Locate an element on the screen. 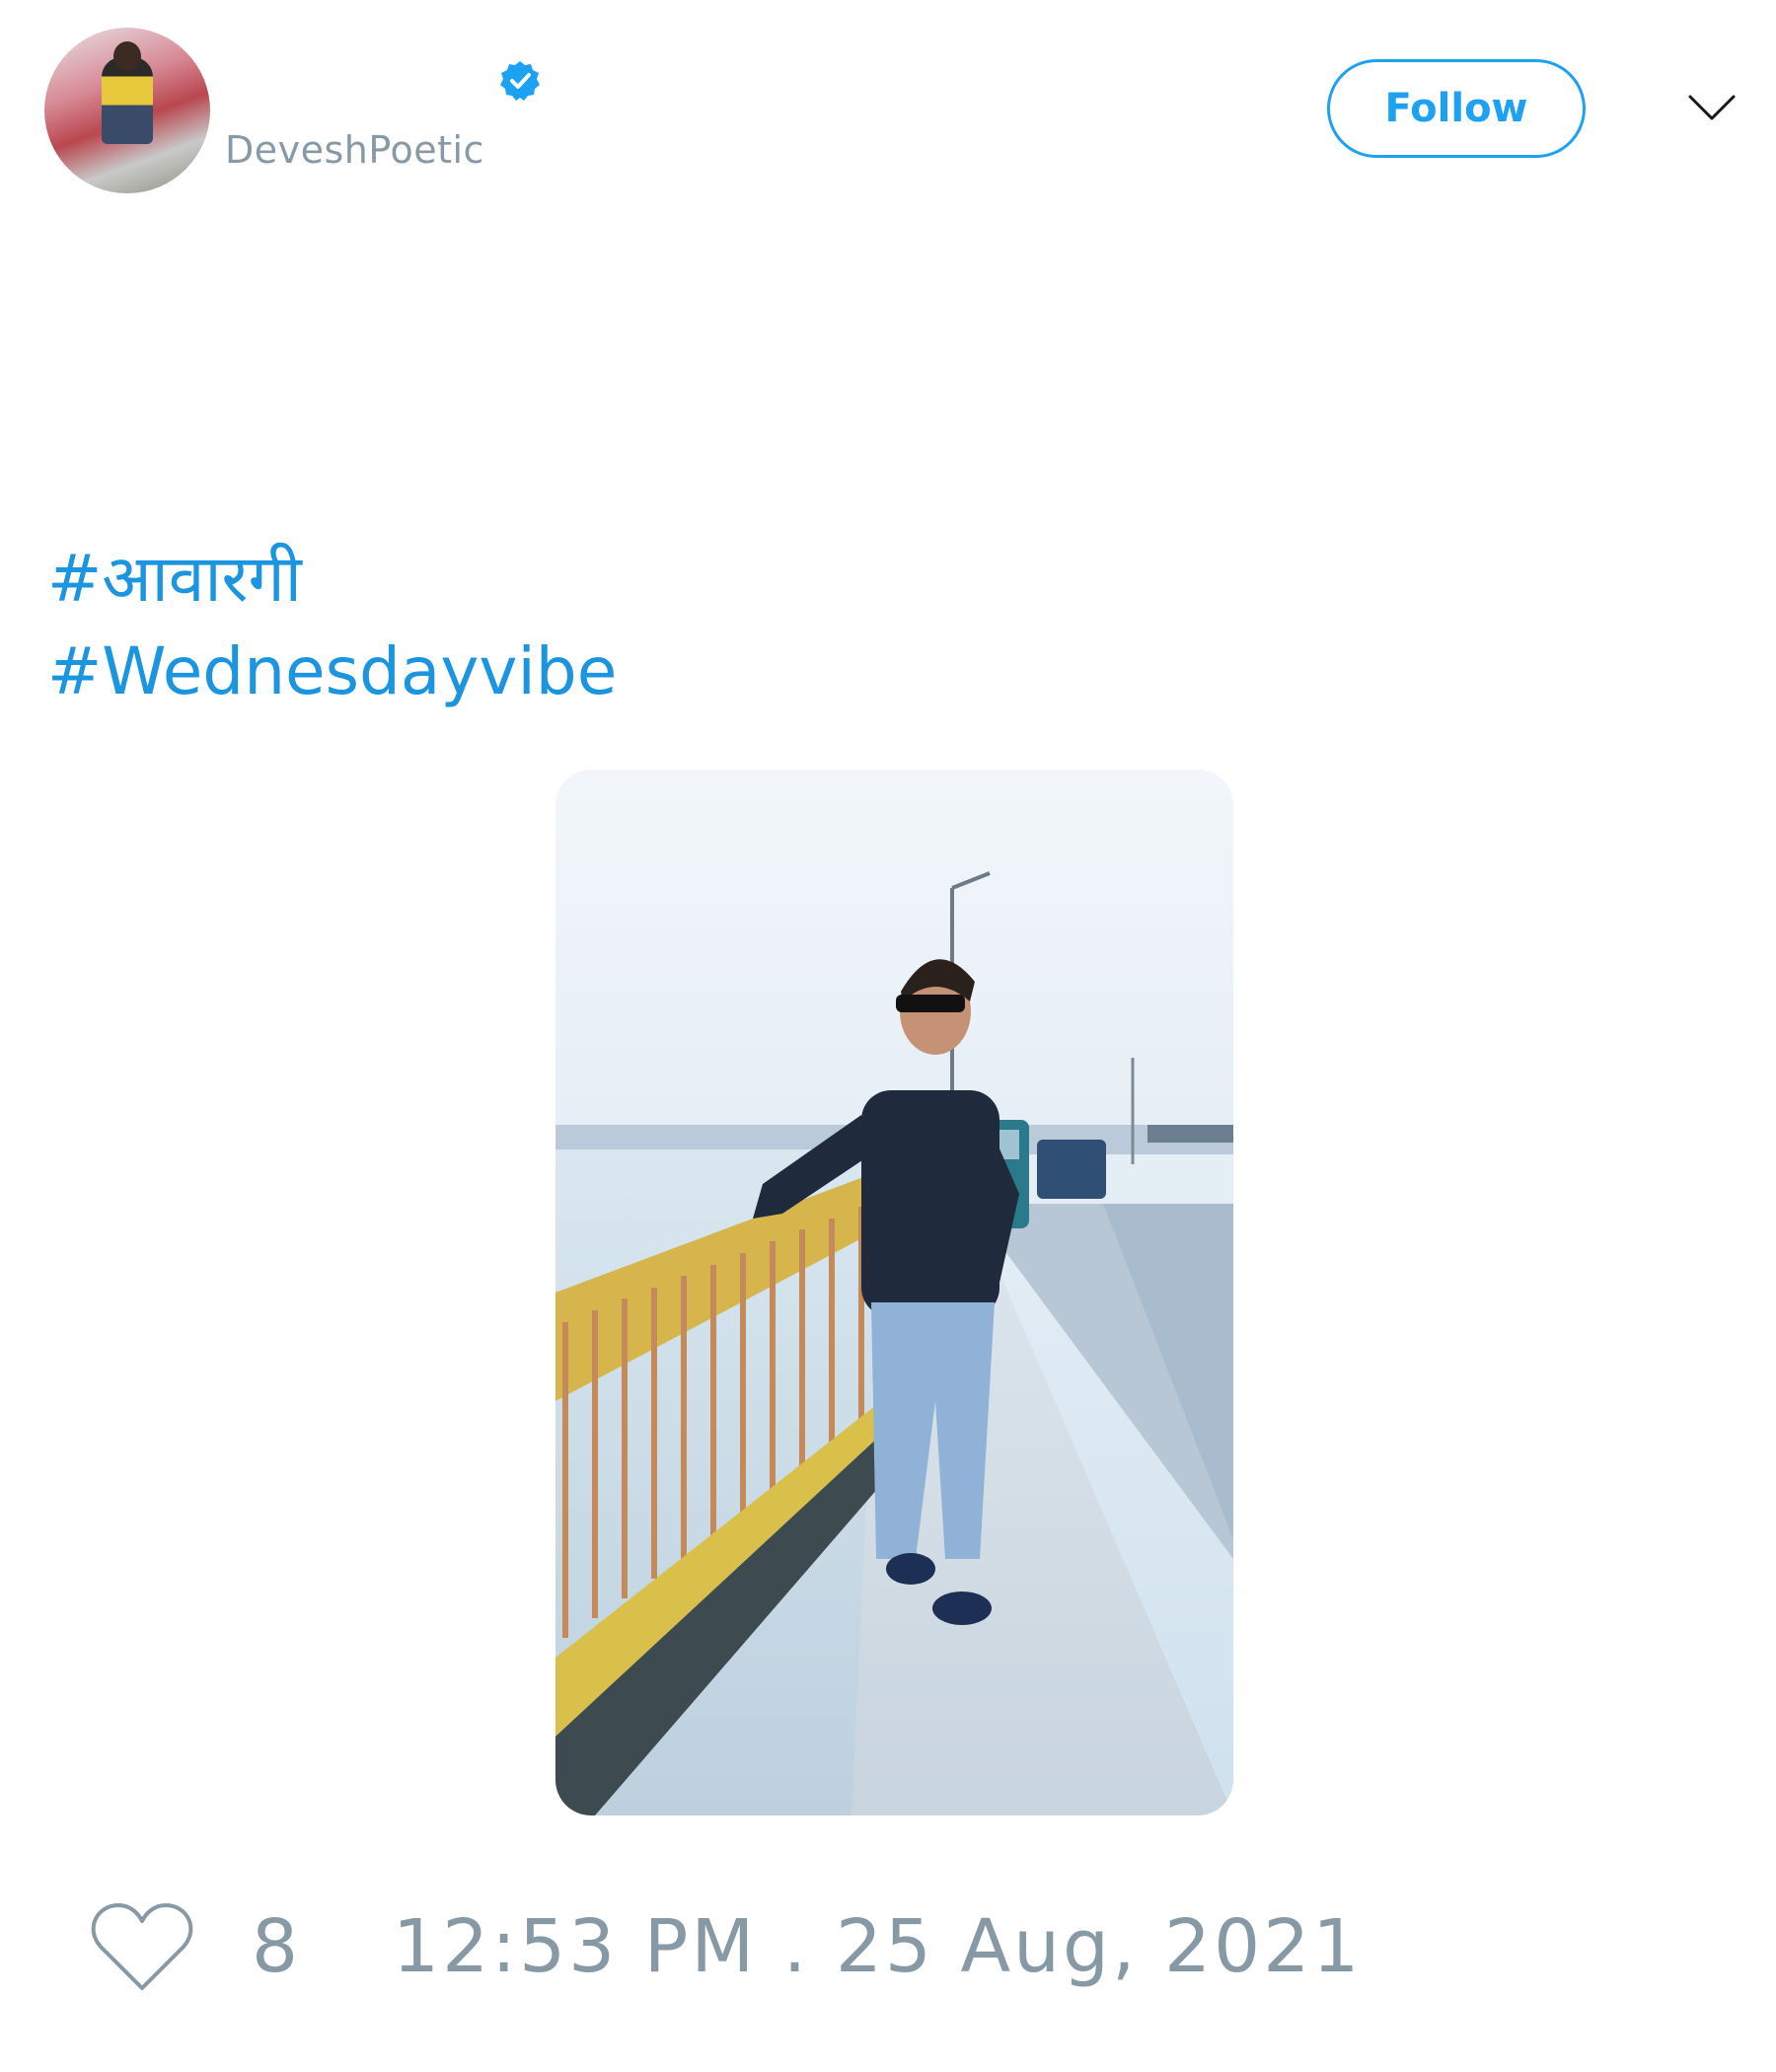  author-display-name is located at coordinates (358, 76).